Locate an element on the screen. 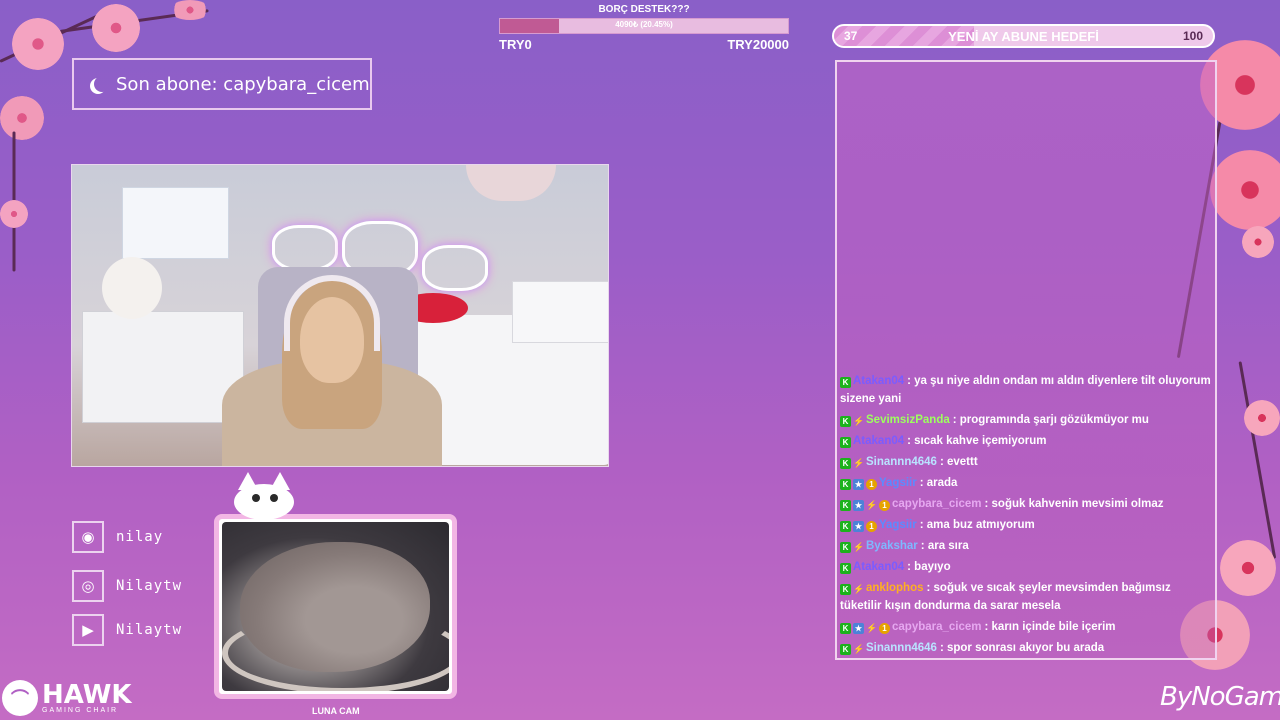 The width and height of the screenshot is (1280, 720). last-subscriber-text: Son abone: capybara_cicem is located at coordinates (243, 84).